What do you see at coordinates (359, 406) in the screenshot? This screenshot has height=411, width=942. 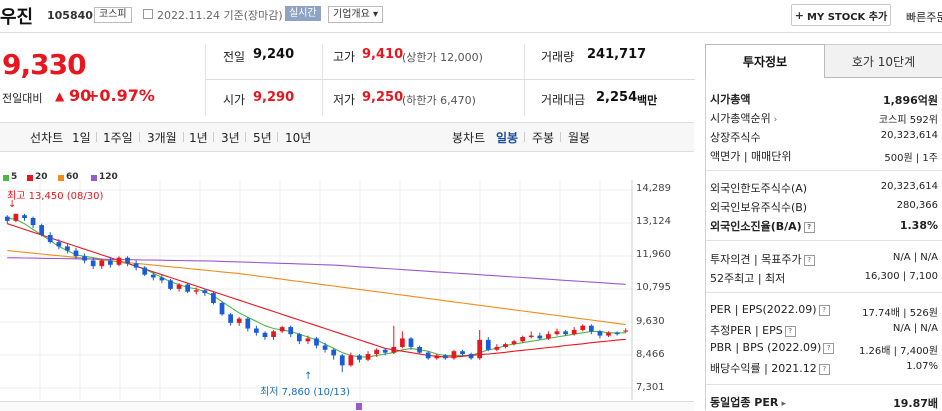 I see `scroll-thumb` at bounding box center [359, 406].